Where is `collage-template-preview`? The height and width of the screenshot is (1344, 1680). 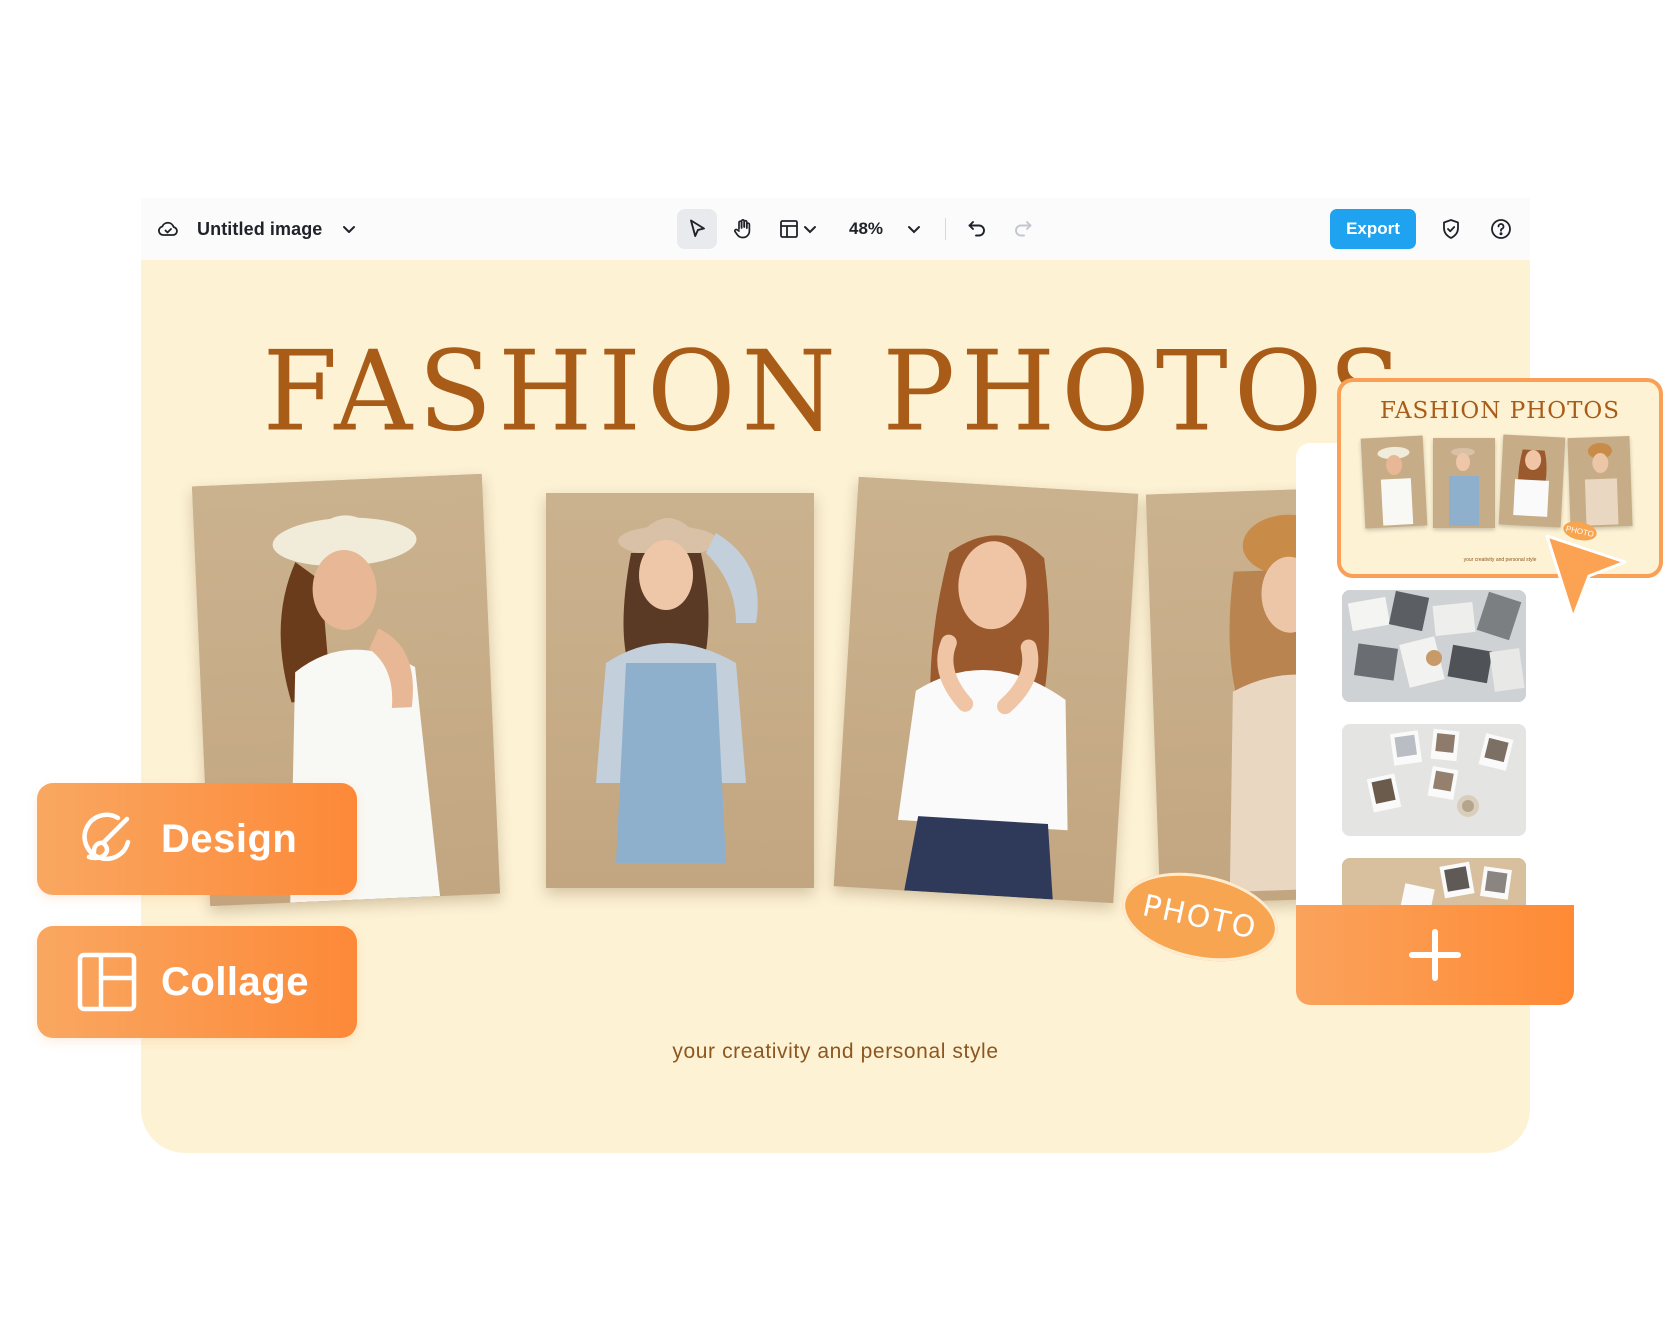 collage-template-preview is located at coordinates (1434, 646).